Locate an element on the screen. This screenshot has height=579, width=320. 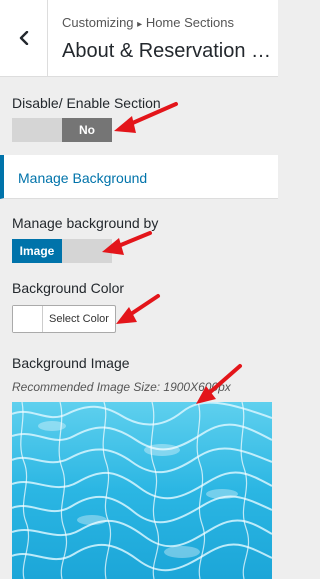
back-button is located at coordinates (24, 38).